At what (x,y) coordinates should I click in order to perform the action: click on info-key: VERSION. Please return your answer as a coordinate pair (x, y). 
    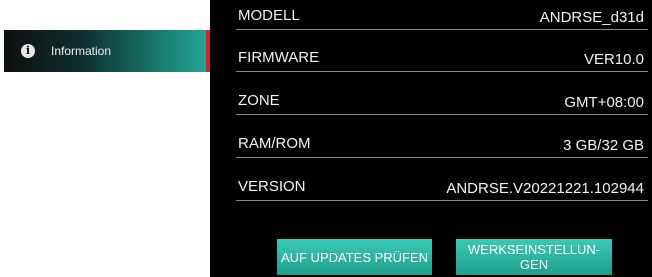
    Looking at the image, I should click on (272, 186).